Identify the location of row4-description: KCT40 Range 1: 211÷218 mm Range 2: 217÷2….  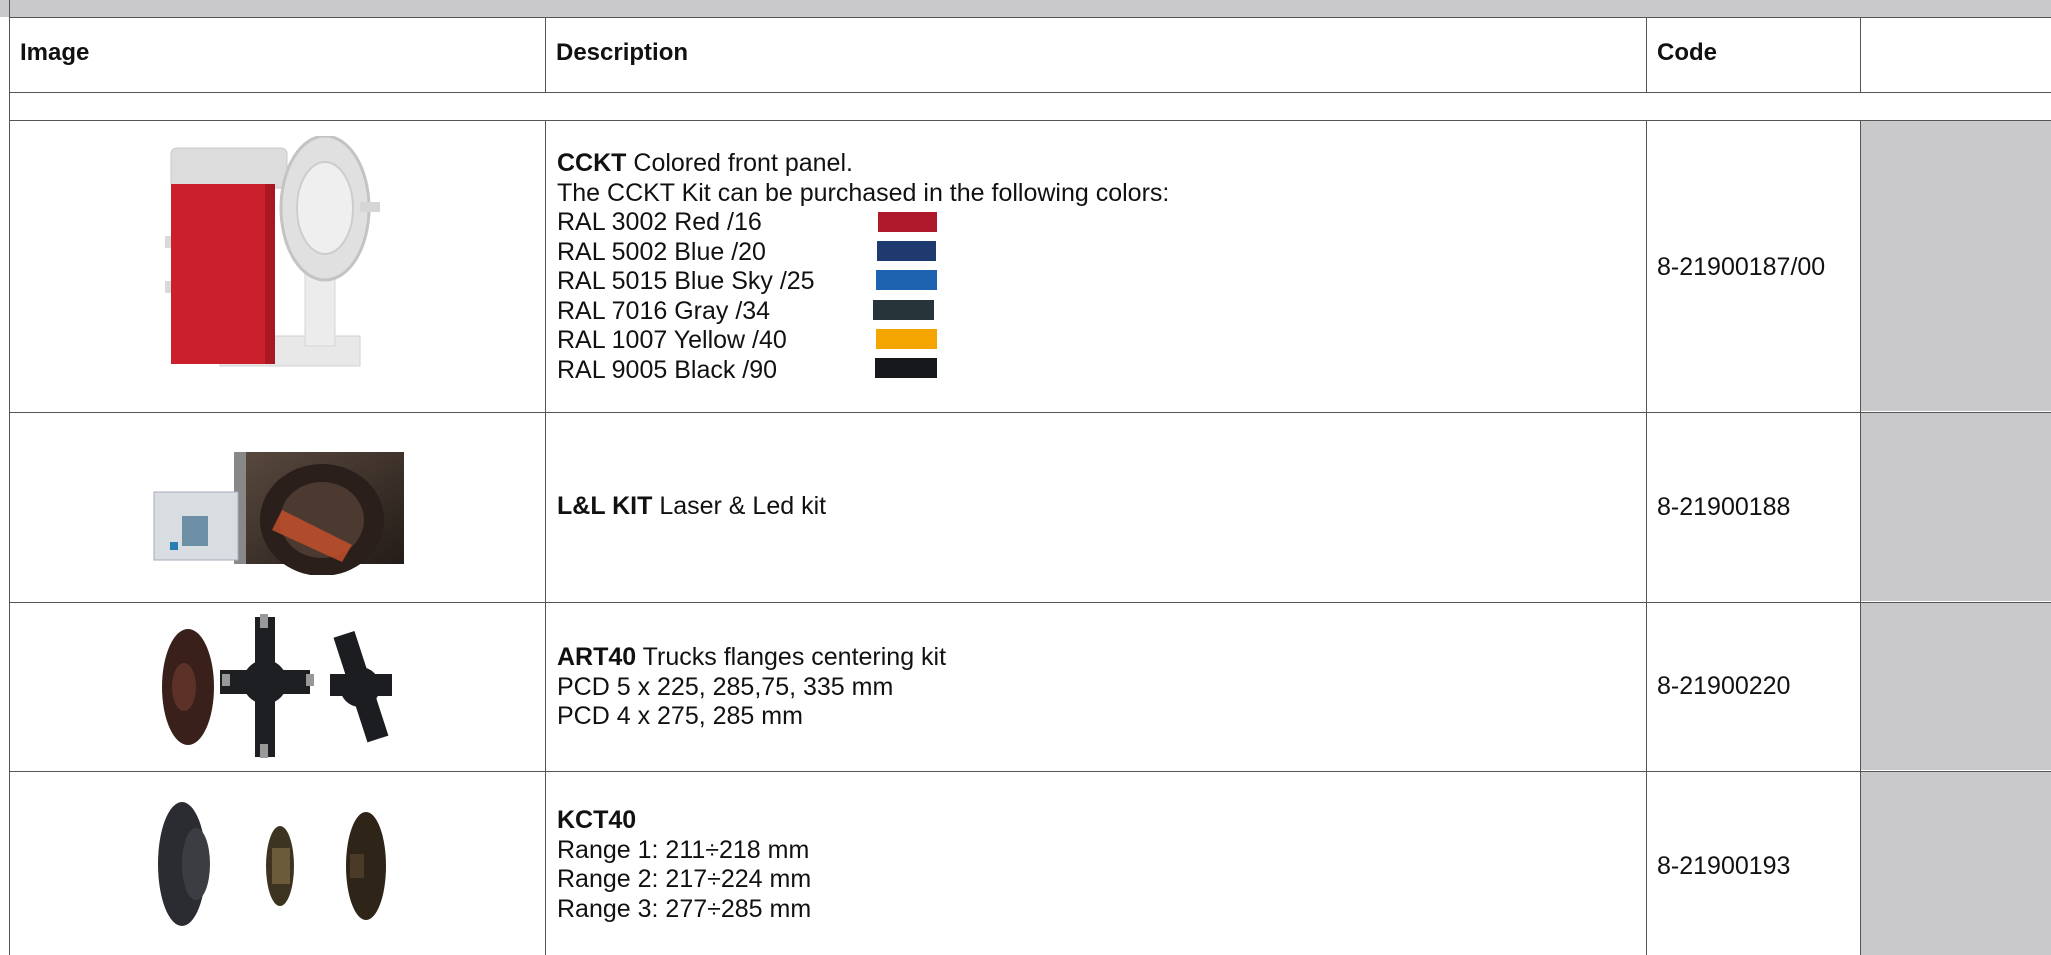
(684, 865).